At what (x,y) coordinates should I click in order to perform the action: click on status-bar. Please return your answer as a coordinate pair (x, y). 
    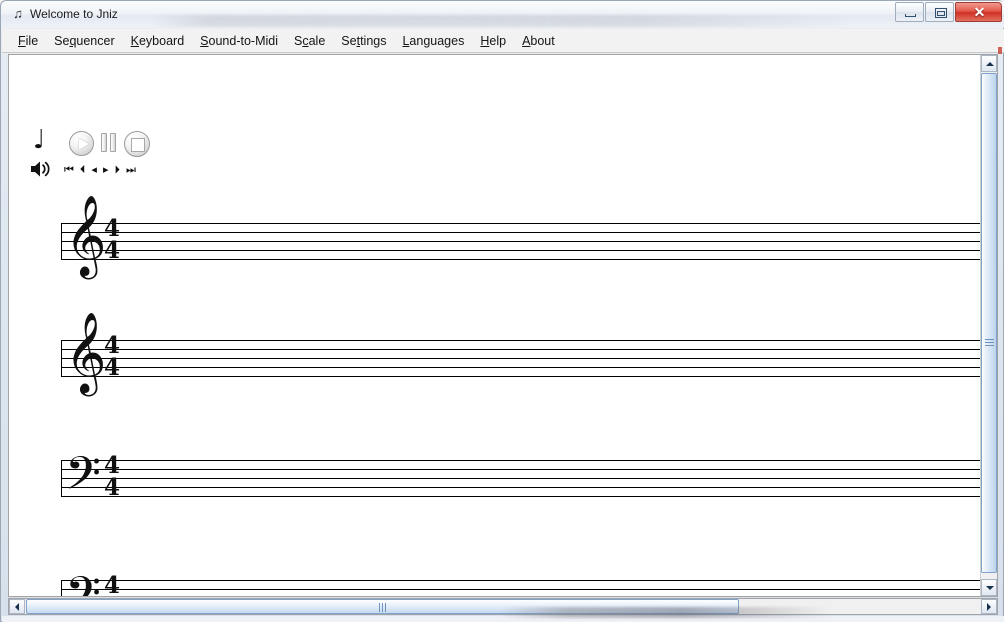
    Looking at the image, I should click on (503, 619).